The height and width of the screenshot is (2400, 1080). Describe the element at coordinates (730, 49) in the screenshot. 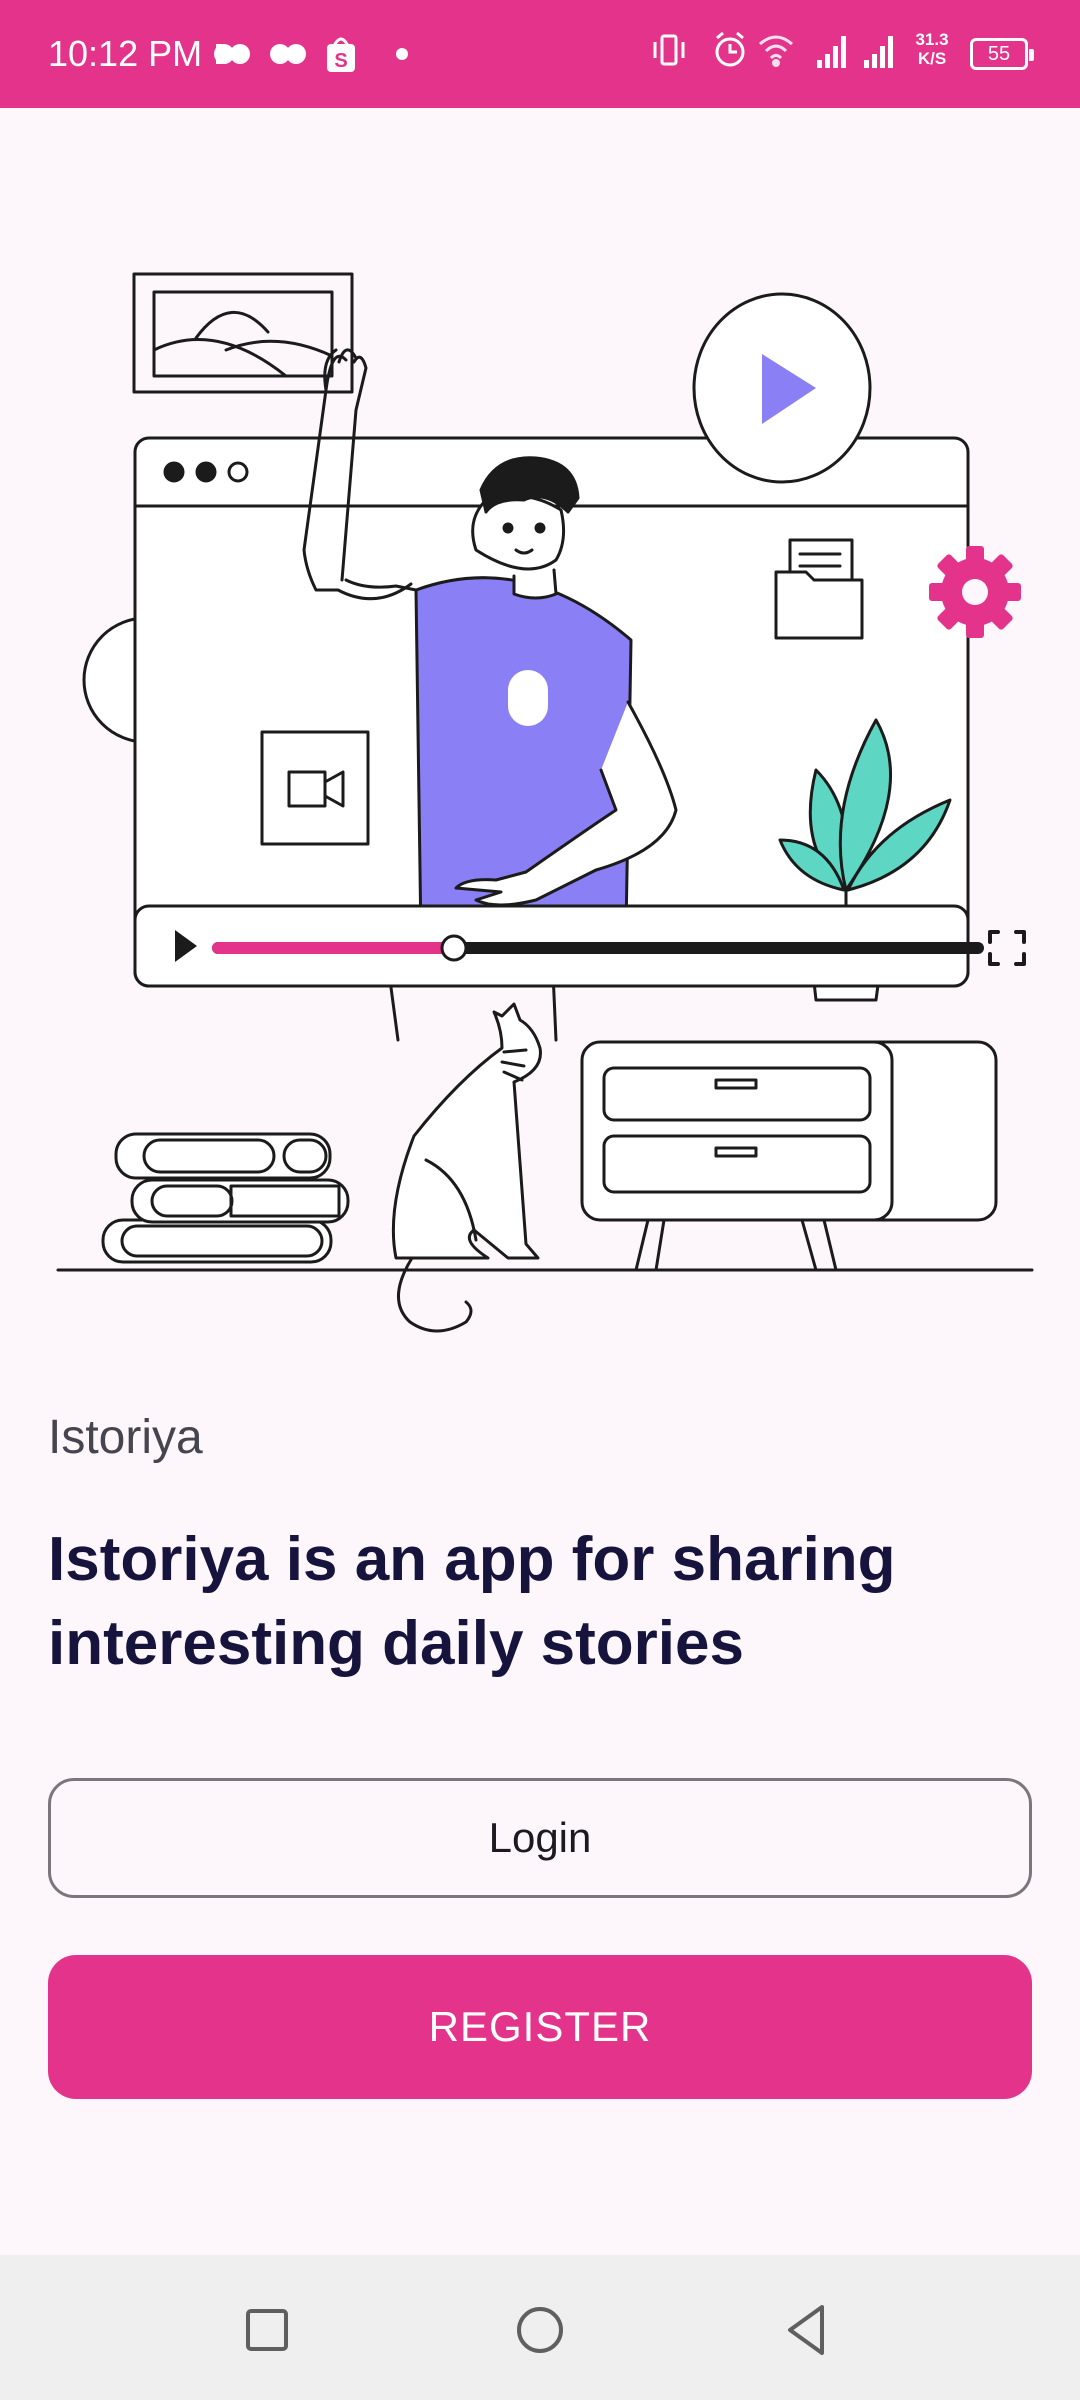

I see `alarm-icon` at that location.